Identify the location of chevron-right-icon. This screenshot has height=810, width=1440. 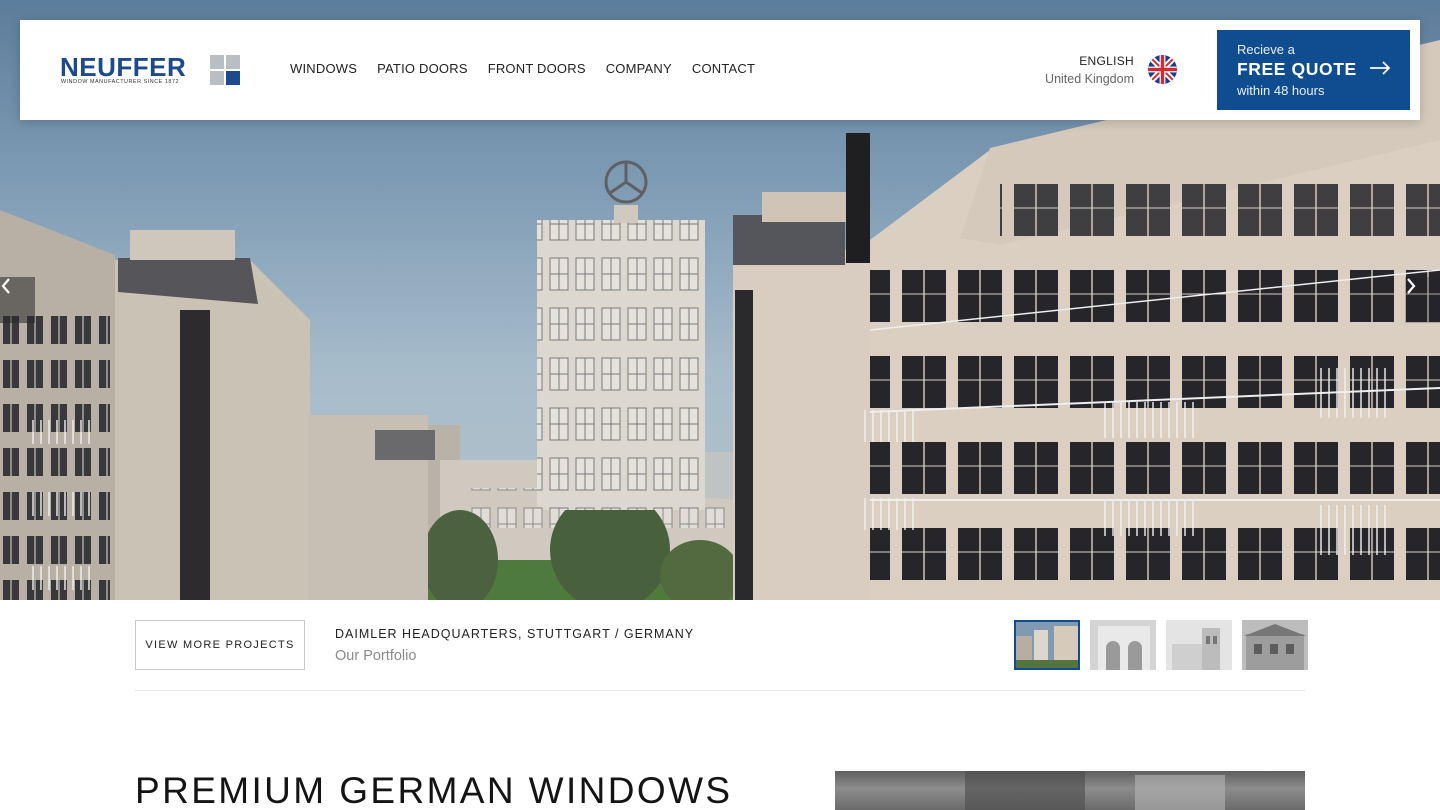
(1411, 286).